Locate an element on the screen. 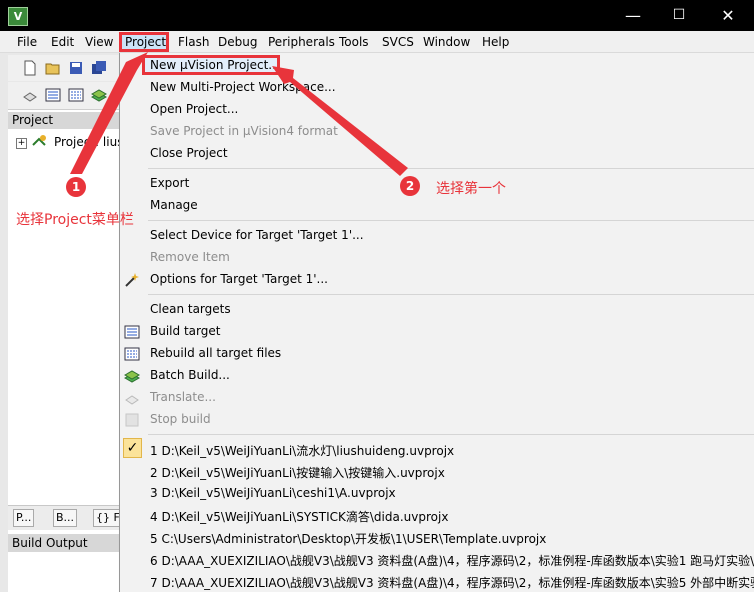 The height and width of the screenshot is (592, 754). toolbar-file is located at coordinates (63, 68).